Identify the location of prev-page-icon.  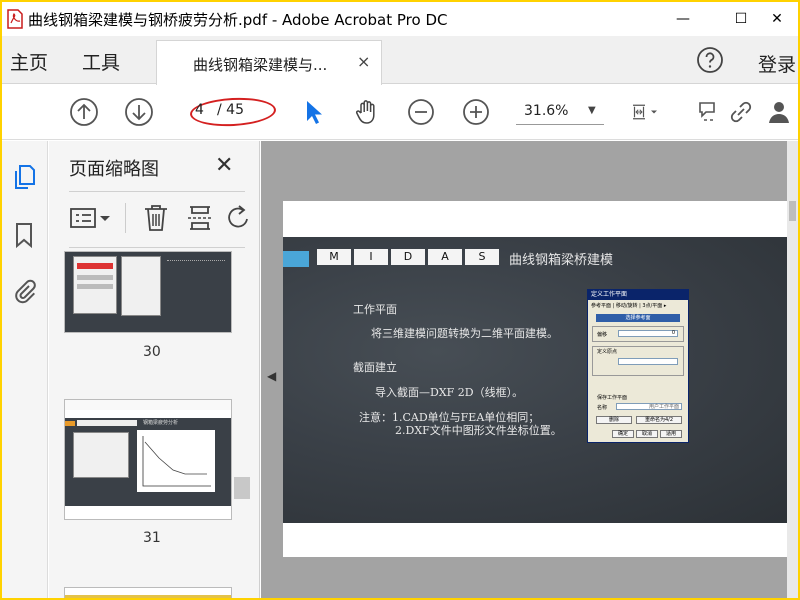
(84, 112).